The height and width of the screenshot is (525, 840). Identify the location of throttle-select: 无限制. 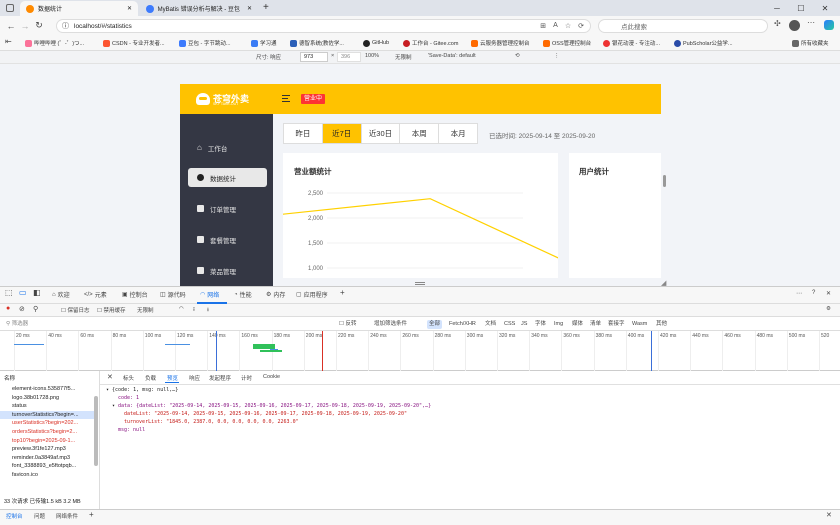
(403, 57).